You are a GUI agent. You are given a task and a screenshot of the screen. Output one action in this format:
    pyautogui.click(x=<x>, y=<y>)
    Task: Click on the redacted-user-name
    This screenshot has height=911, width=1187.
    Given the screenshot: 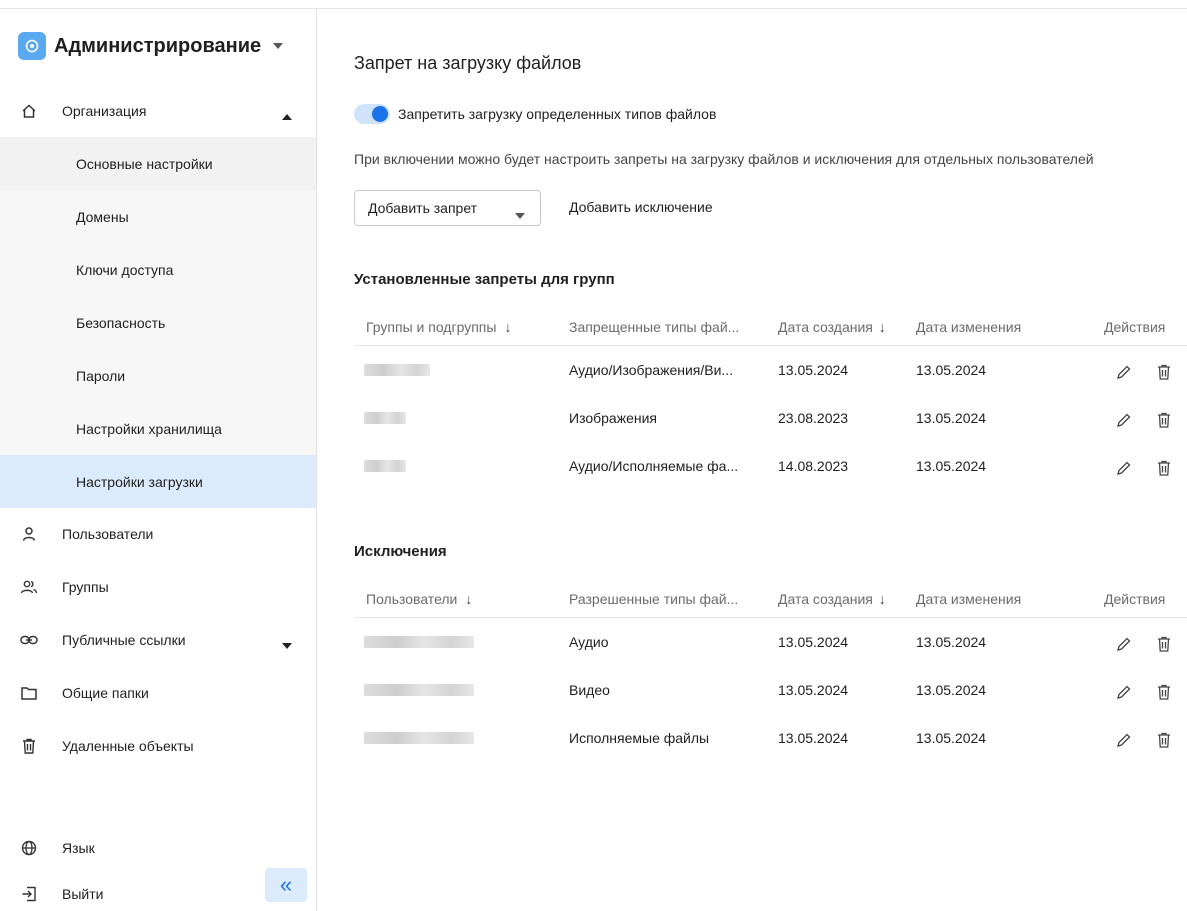 What is the action you would take?
    pyautogui.click(x=419, y=690)
    